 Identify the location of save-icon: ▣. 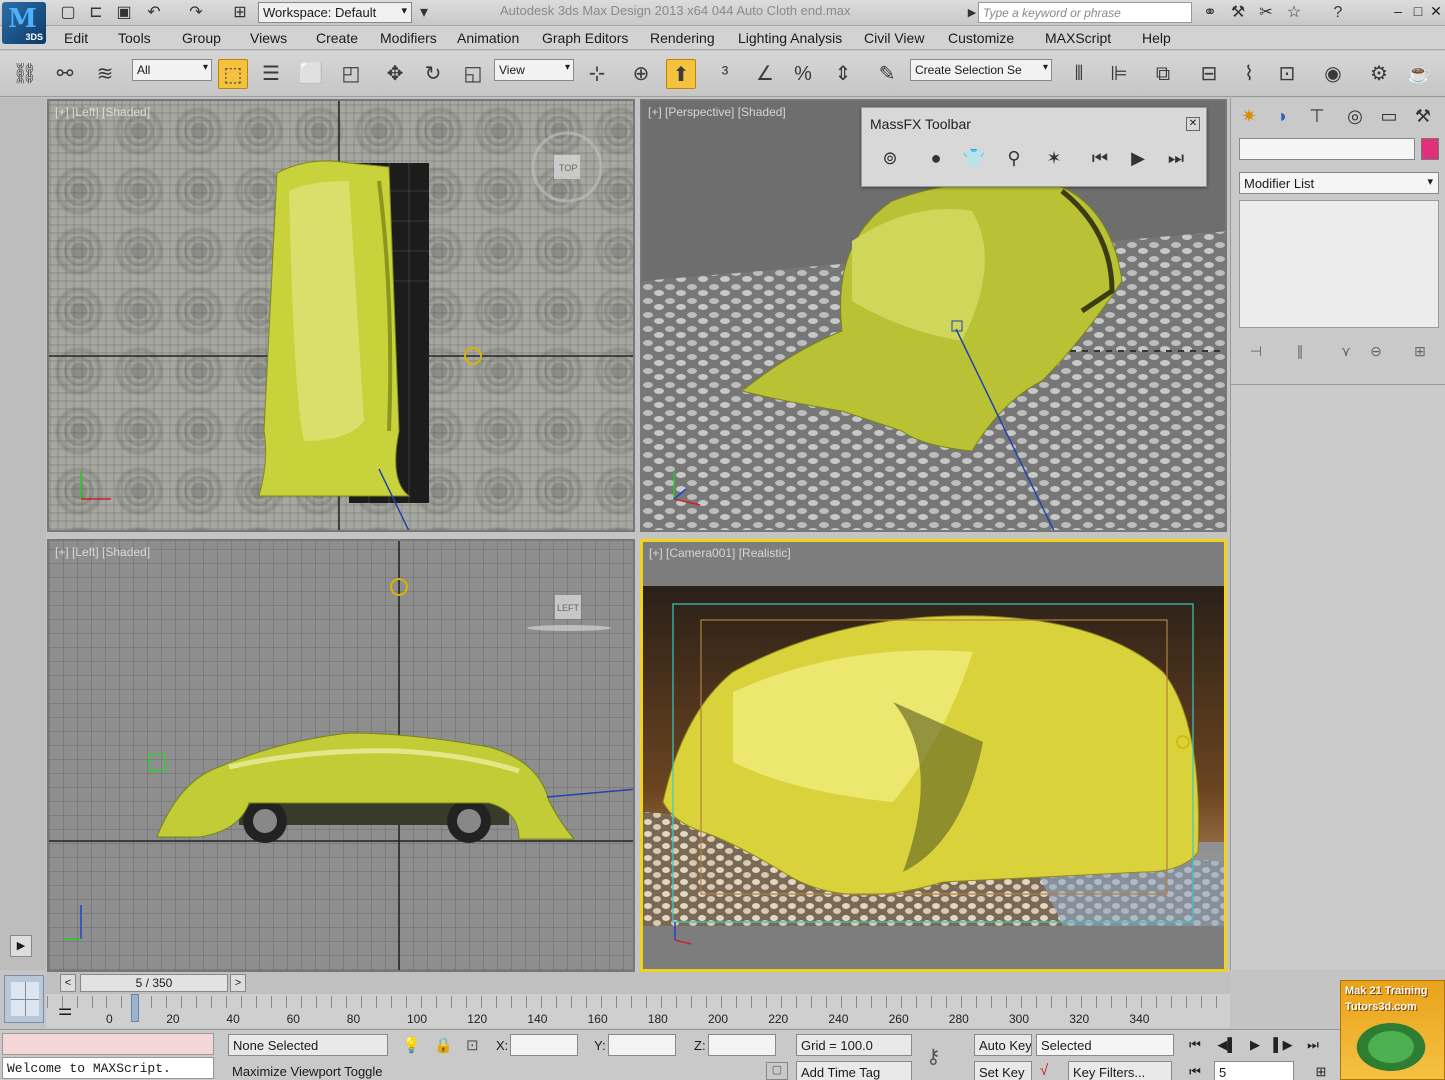
(124, 13).